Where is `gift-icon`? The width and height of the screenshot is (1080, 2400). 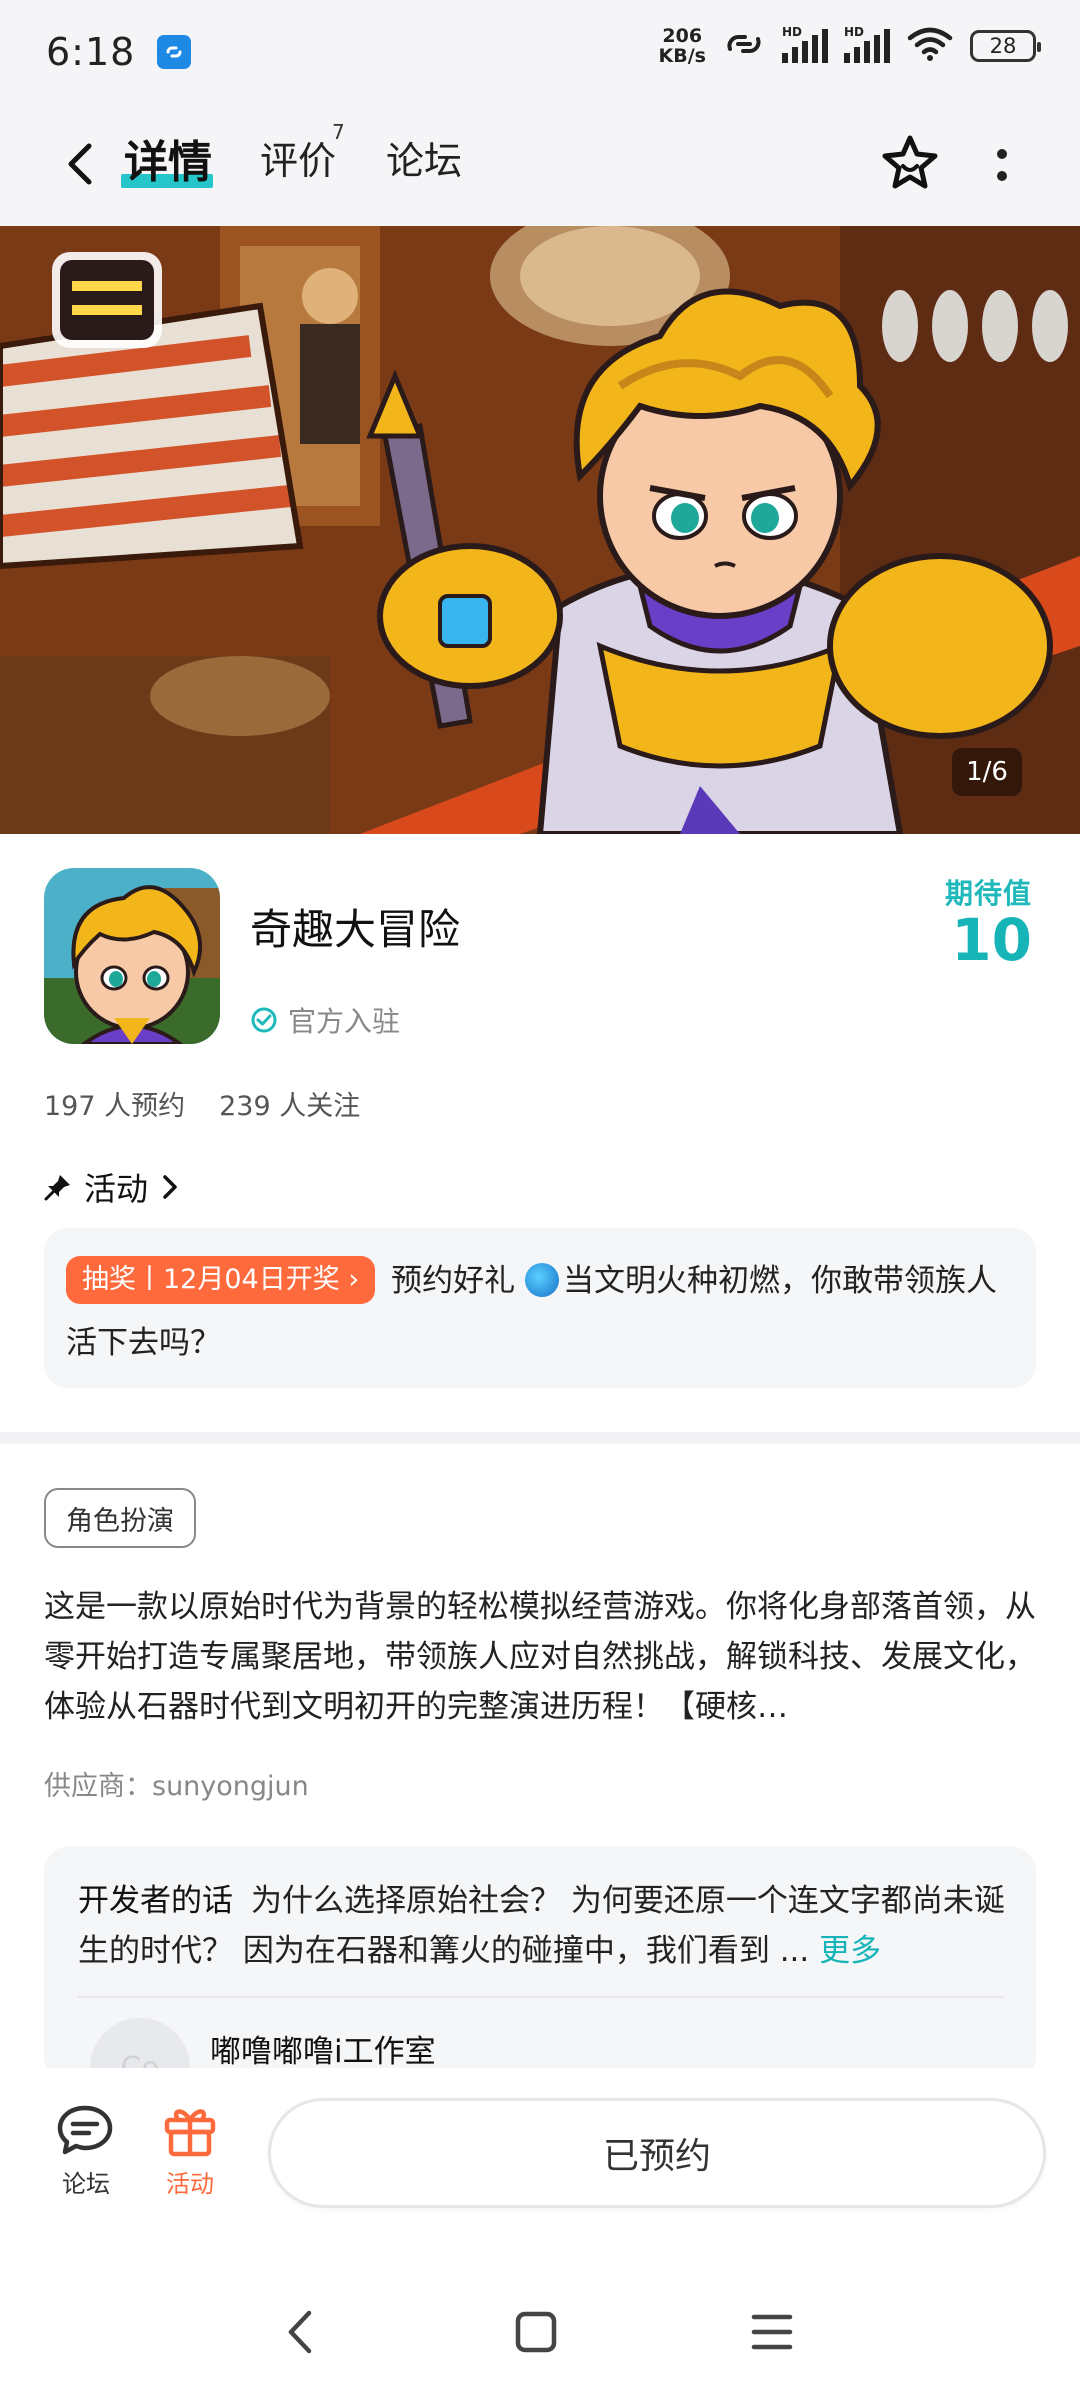
gift-icon is located at coordinates (190, 2133).